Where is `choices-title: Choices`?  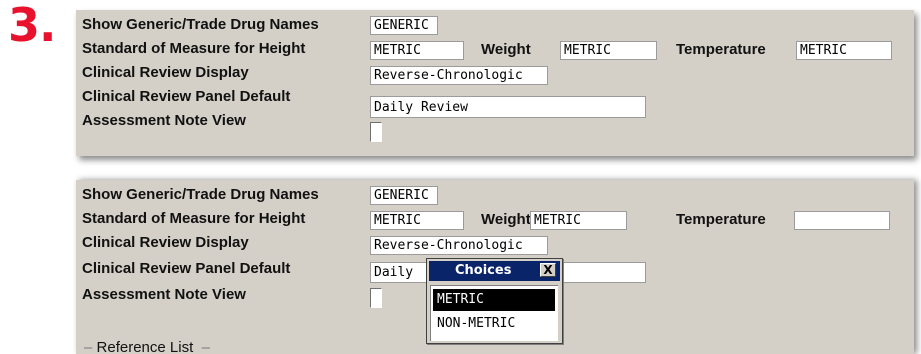 choices-title: Choices is located at coordinates (483, 270).